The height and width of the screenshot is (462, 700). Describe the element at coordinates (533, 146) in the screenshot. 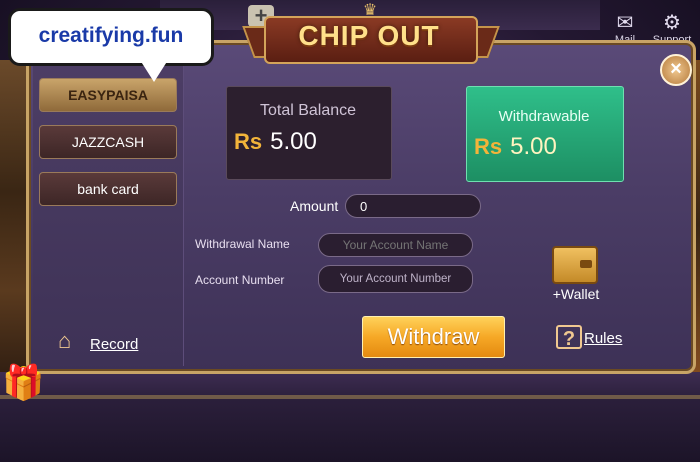

I see `withdrawable-amount: 5.00` at that location.